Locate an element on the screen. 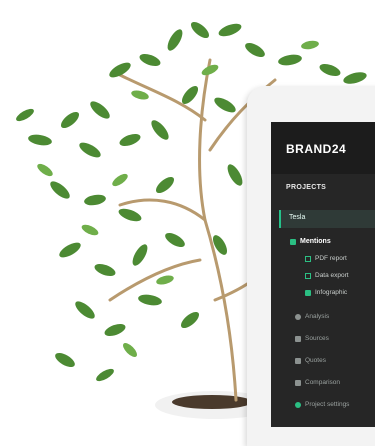 This screenshot has width=375, height=446. sidebar-item-project-settings: Project settings is located at coordinates (322, 404).